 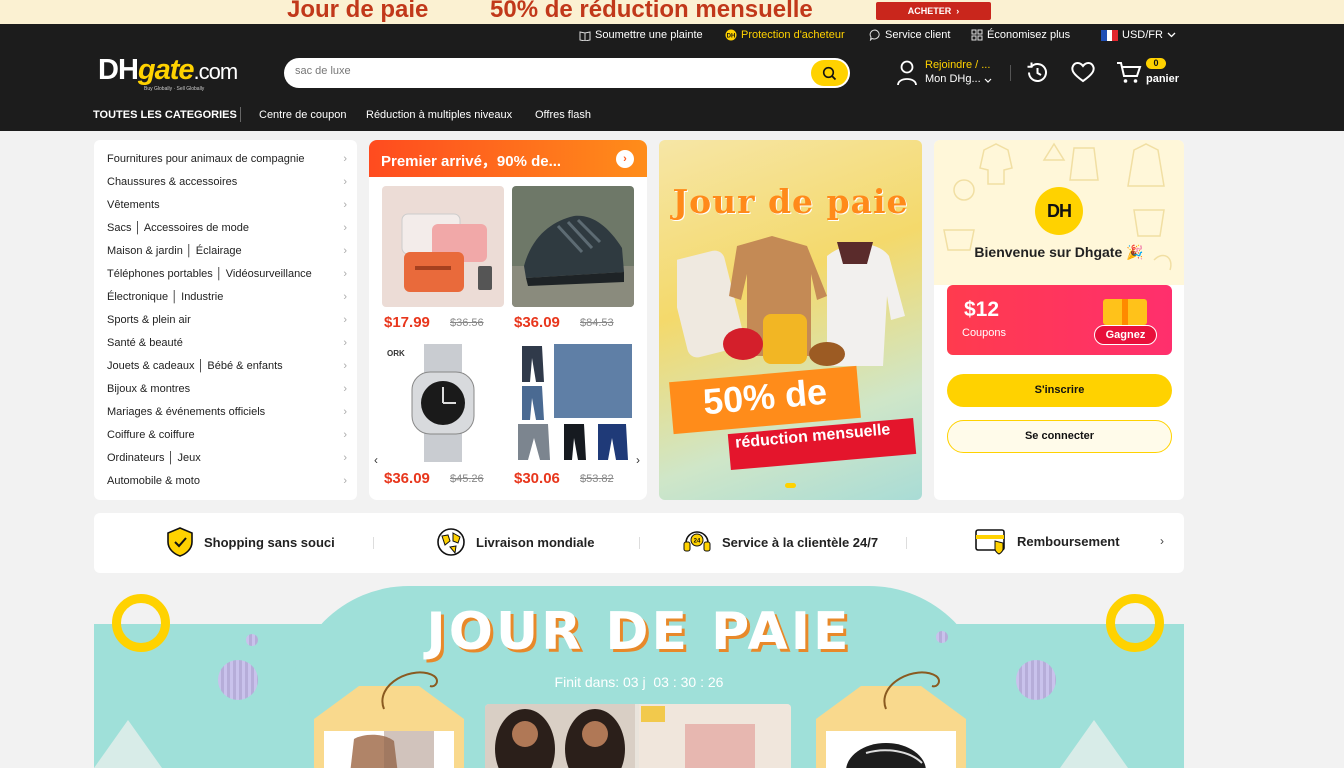 I want to click on category-item-sports: Sports & plein air ›, so click(x=225, y=323).